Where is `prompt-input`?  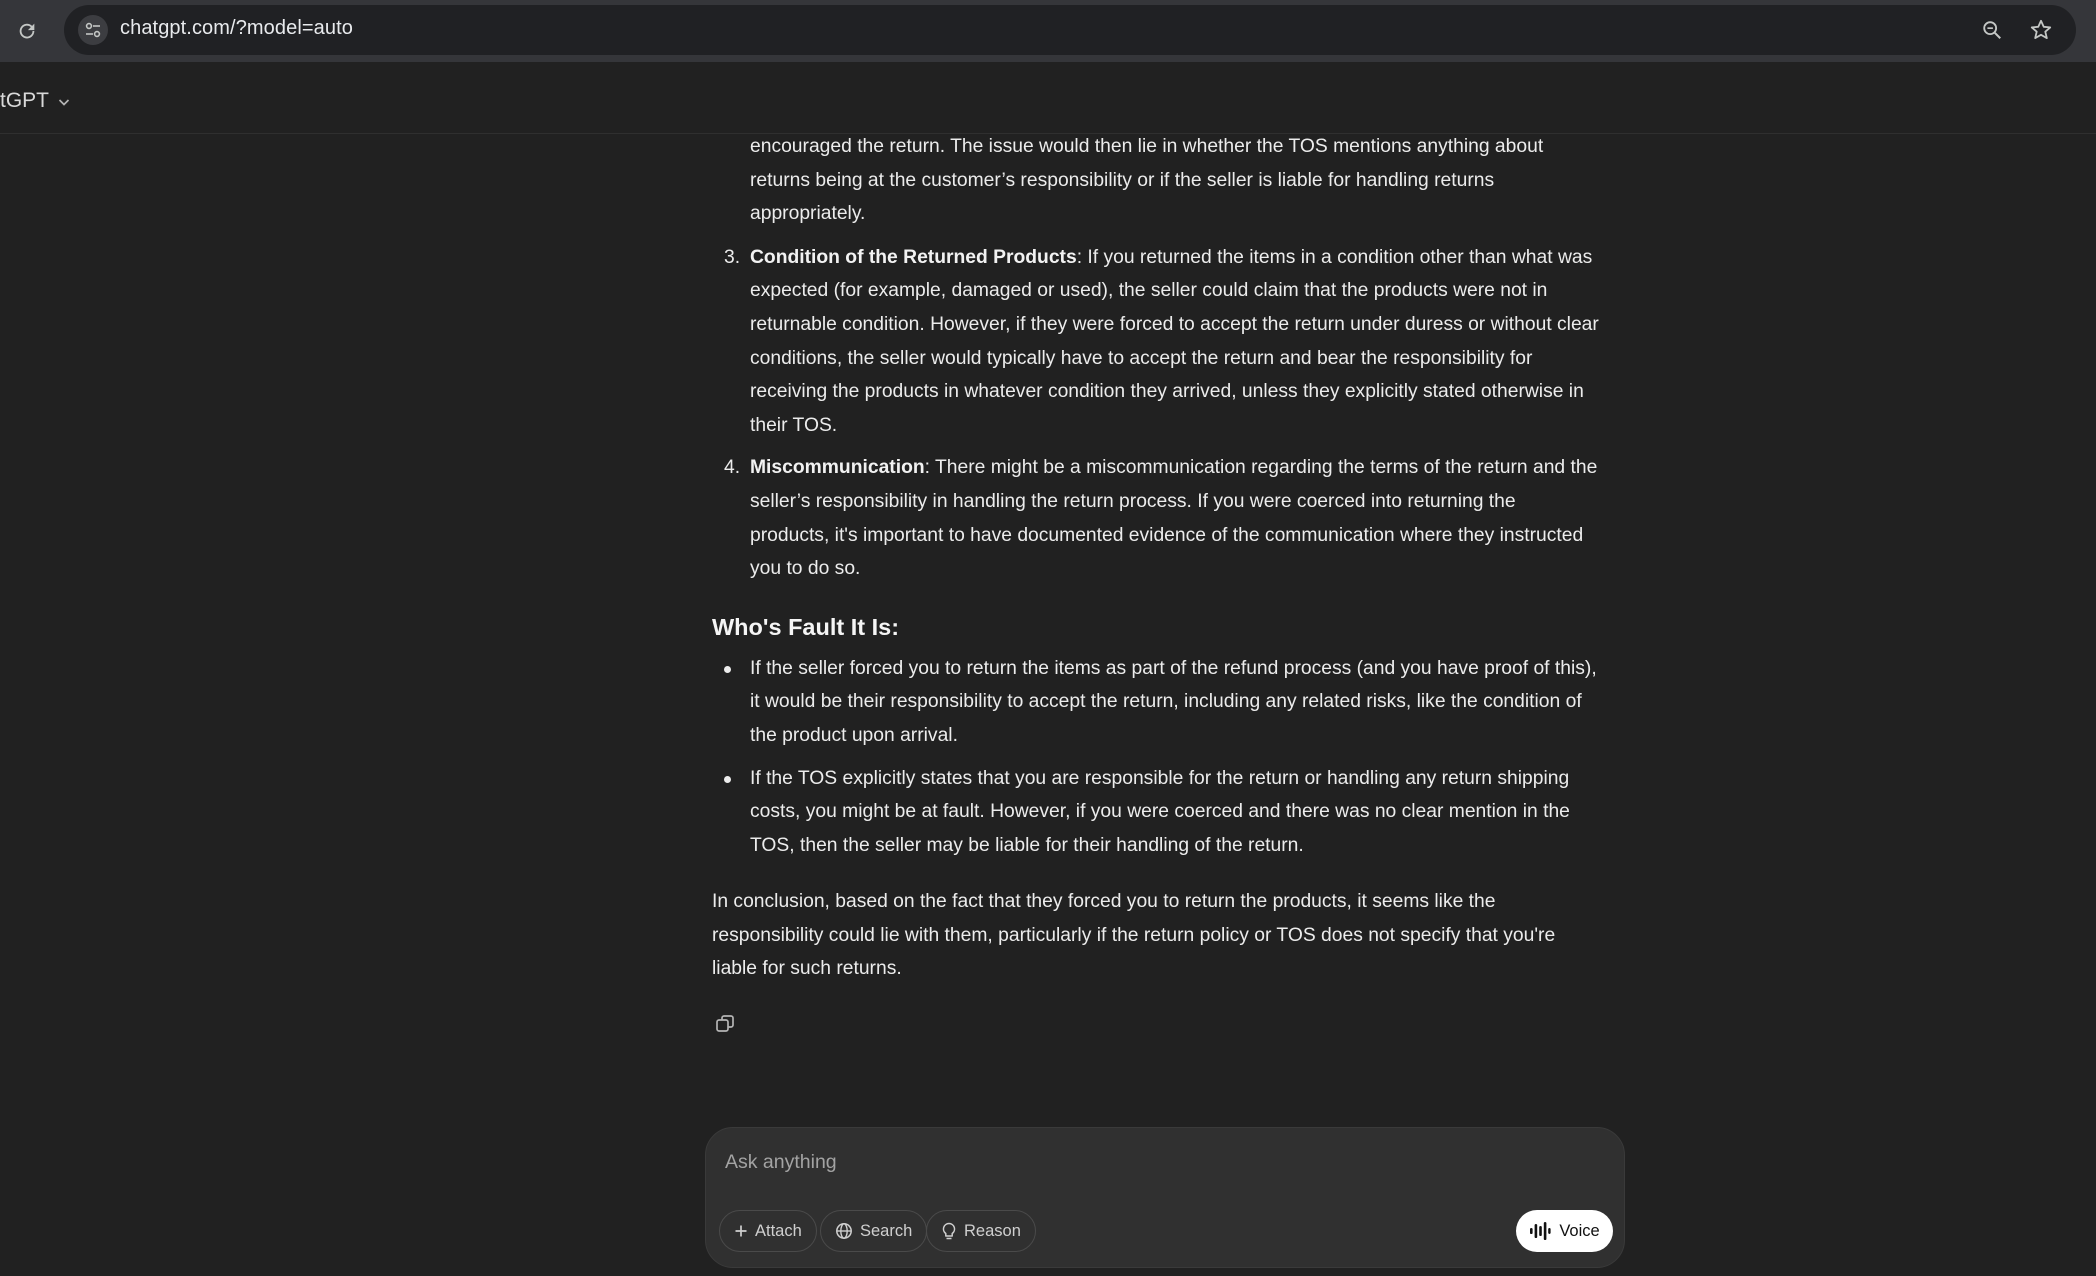 prompt-input is located at coordinates (1155, 1162).